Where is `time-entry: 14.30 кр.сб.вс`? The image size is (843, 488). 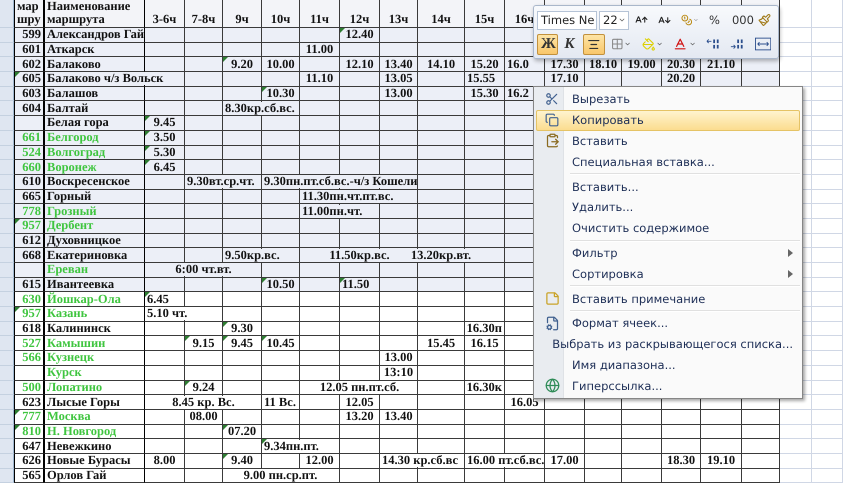
time-entry: 14.30 кр.сб.вс is located at coordinates (420, 461).